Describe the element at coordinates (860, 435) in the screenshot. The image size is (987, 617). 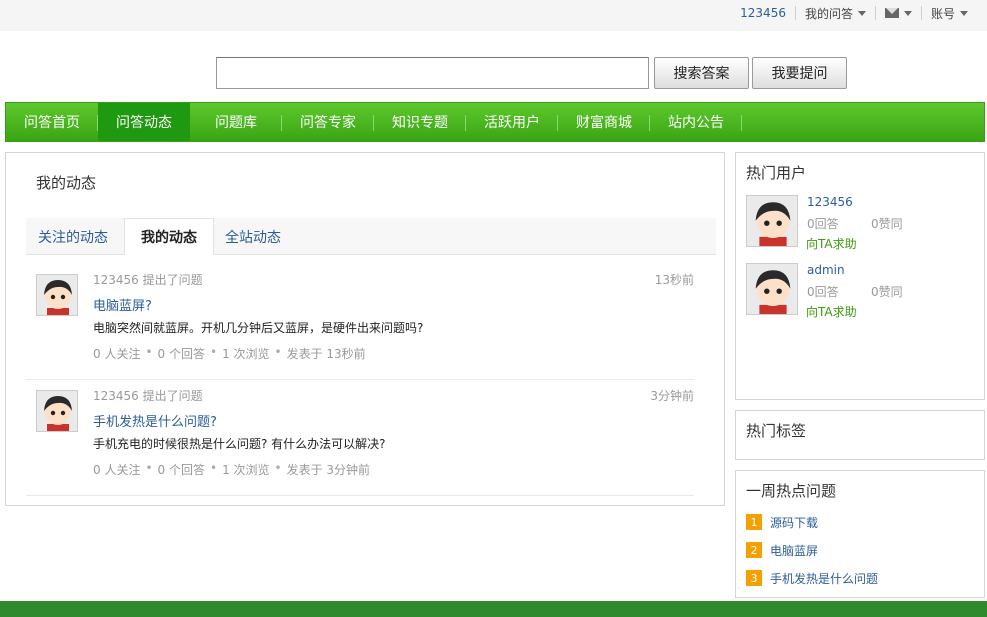
I see `hot-tags-panel: 热门标签` at that location.